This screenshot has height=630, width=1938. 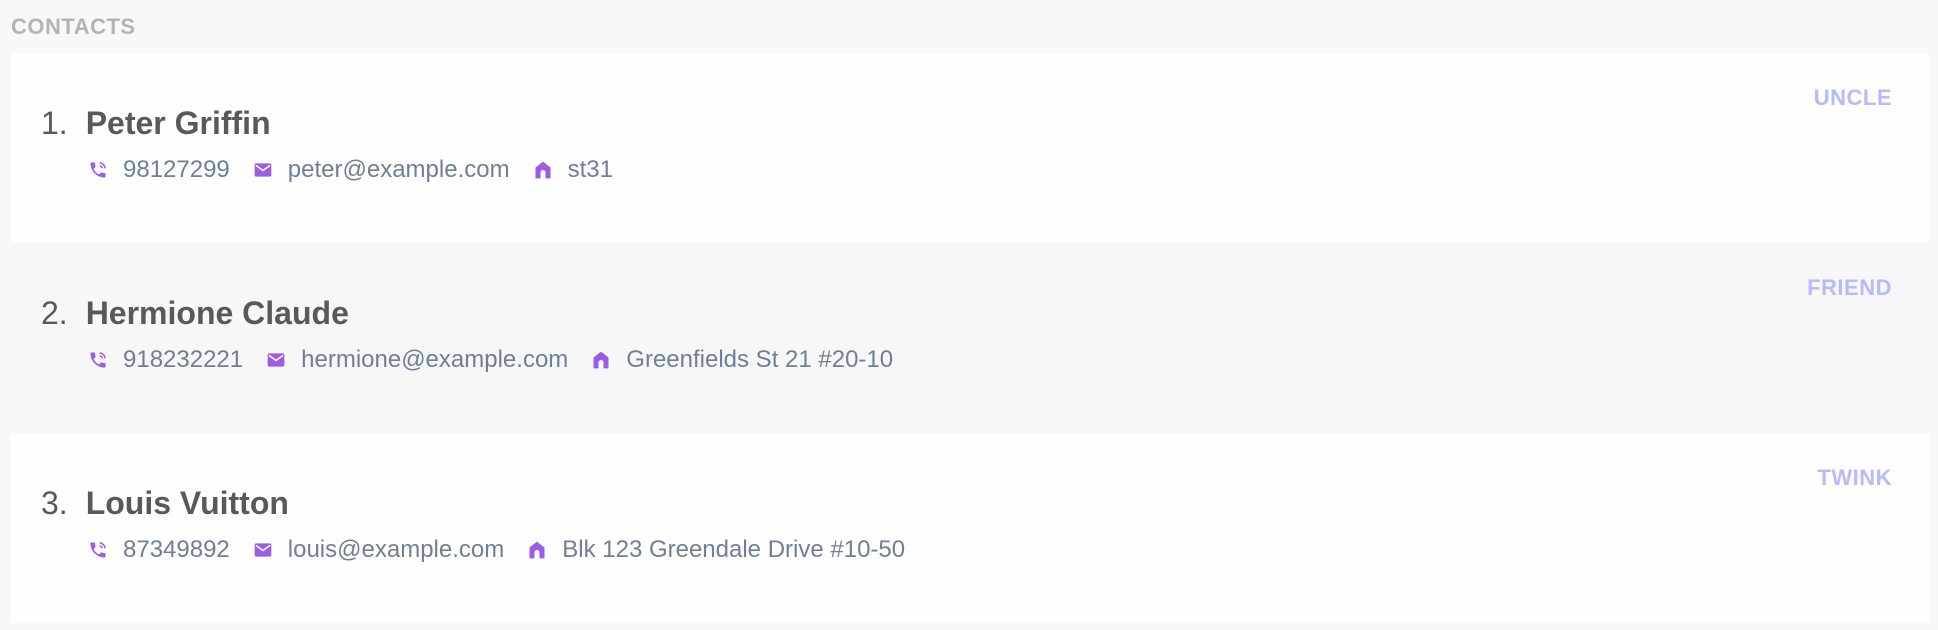 I want to click on contact-phone: 98127299, so click(x=176, y=169).